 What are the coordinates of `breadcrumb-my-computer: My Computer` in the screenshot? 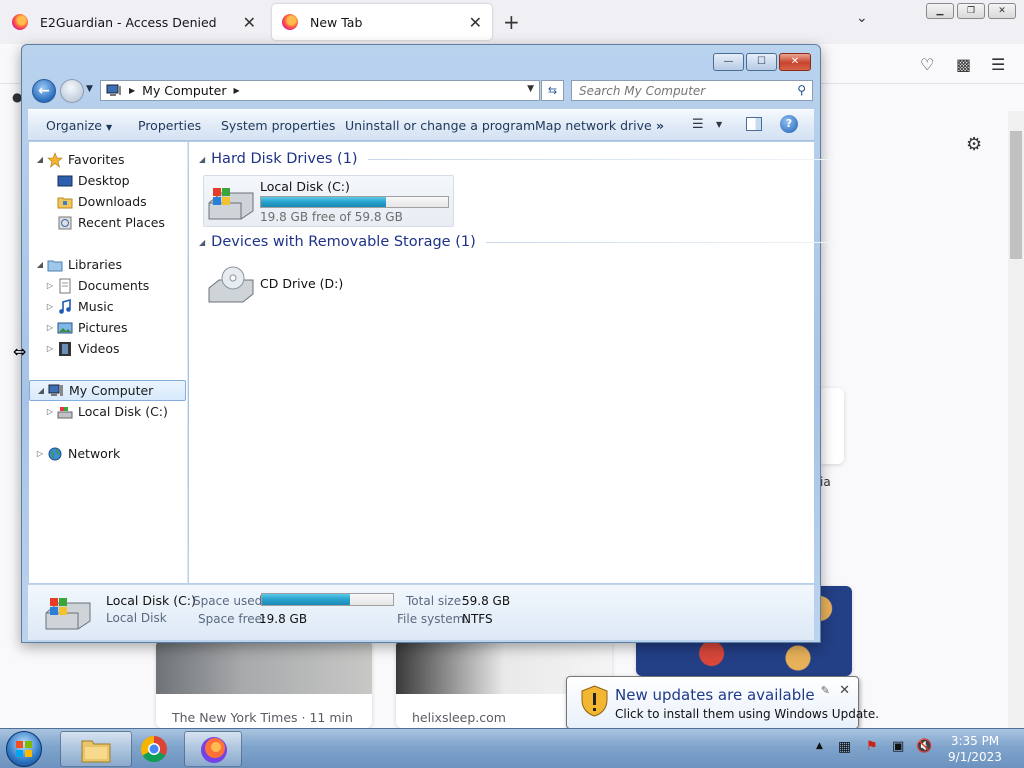 It's located at (184, 90).